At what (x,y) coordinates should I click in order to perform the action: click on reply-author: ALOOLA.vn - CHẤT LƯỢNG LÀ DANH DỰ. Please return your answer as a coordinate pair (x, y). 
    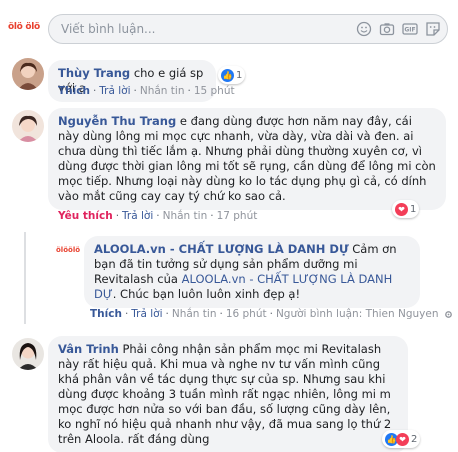
    Looking at the image, I should click on (221, 249).